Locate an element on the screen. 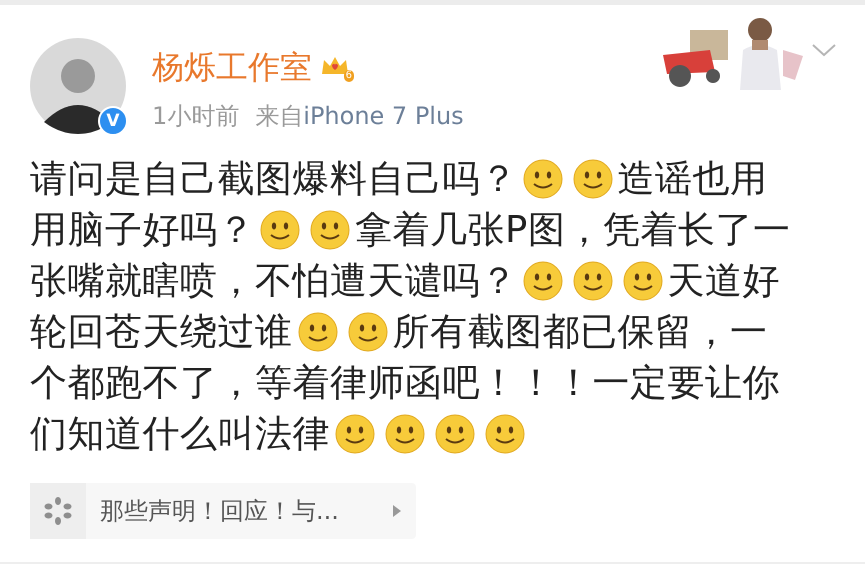 This screenshot has height=564, width=865. flower-icon is located at coordinates (58, 511).